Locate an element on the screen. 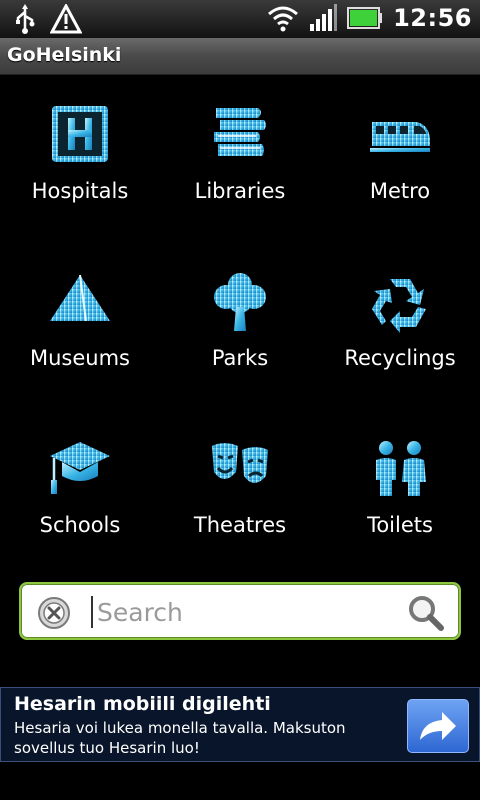 The image size is (480, 800). search-bar is located at coordinates (240, 611).